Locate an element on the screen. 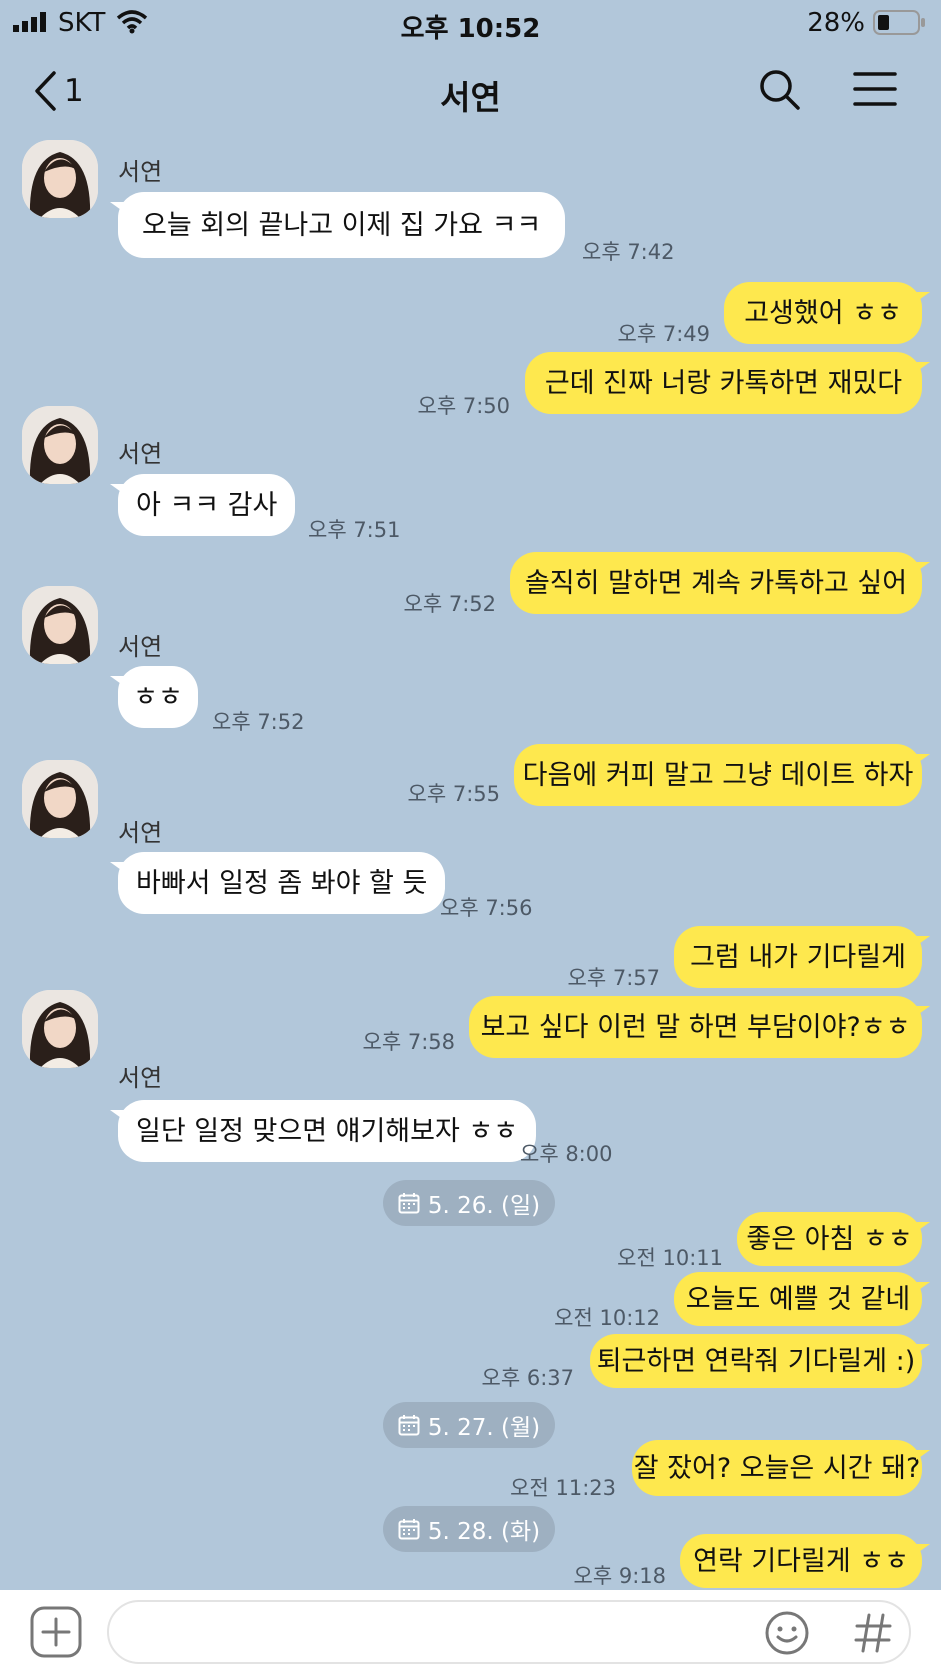  message-time: 오전 10:12 is located at coordinates (607, 1318).